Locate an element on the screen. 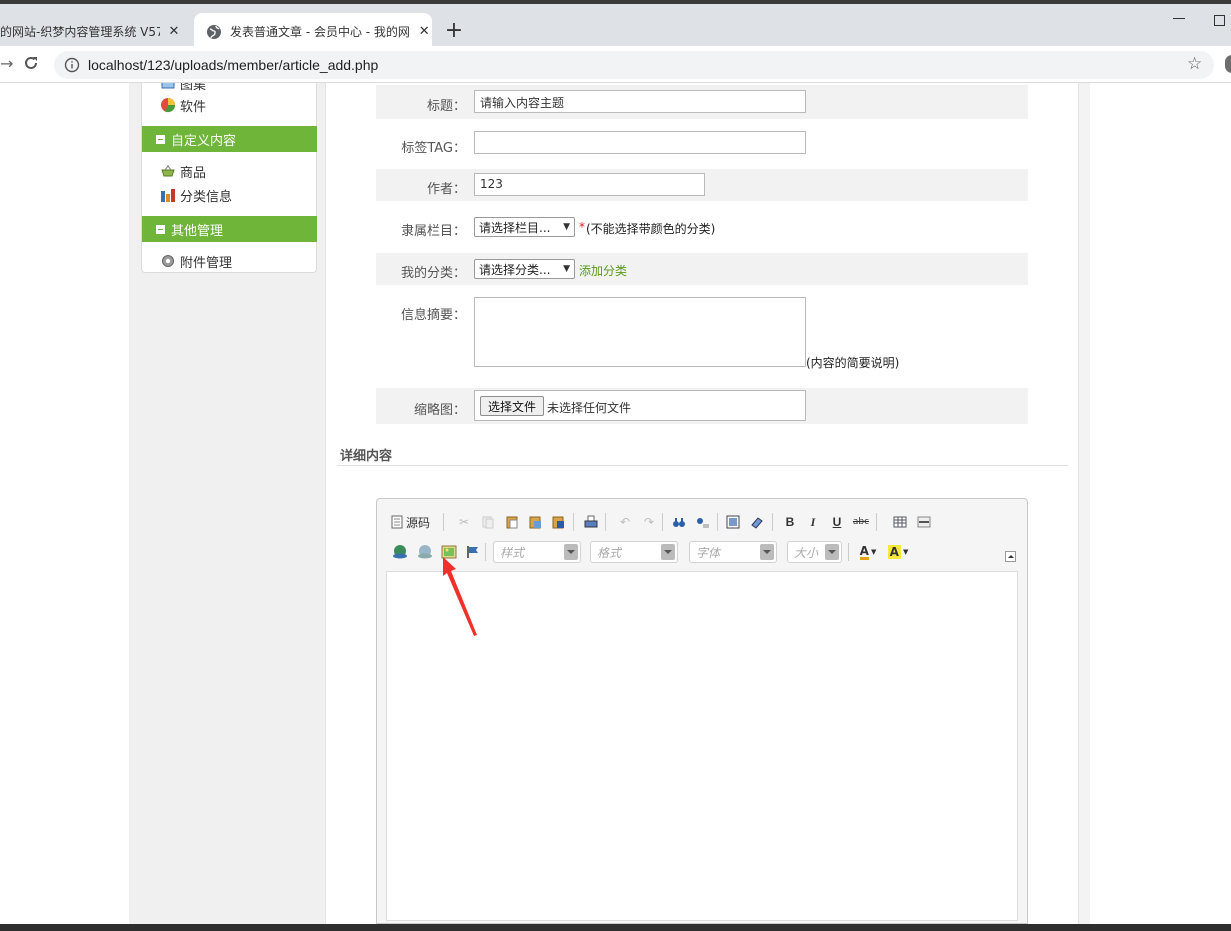 This screenshot has width=1231, height=931. print-icon is located at coordinates (591, 522).